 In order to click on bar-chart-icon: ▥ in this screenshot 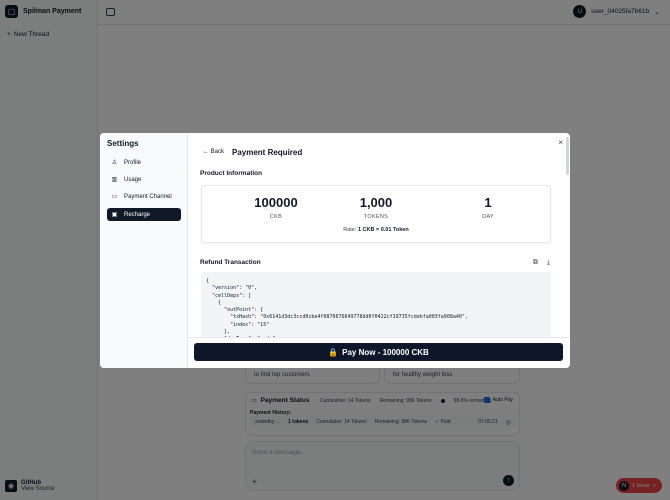, I will do `click(114, 180)`.